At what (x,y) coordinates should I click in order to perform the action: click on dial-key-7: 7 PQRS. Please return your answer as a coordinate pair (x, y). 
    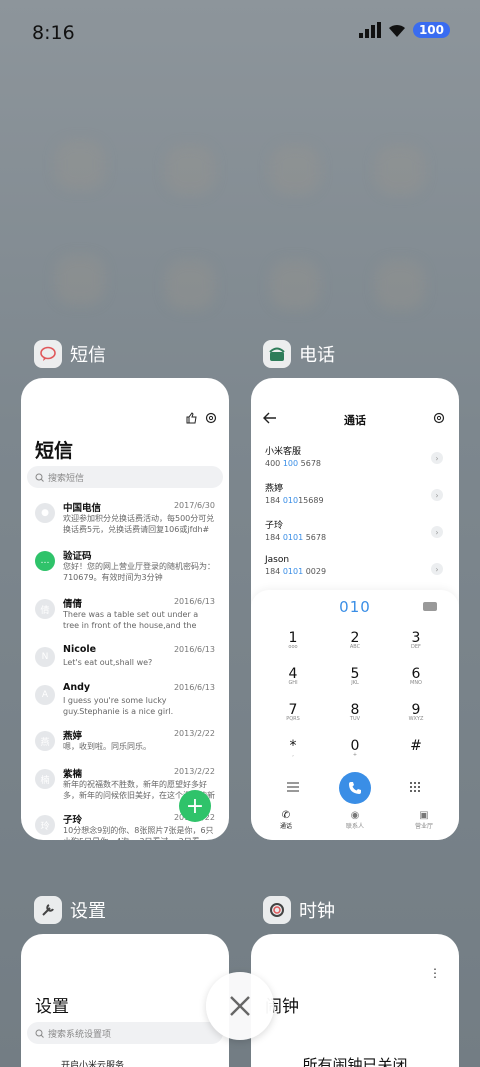
    Looking at the image, I should click on (293, 712).